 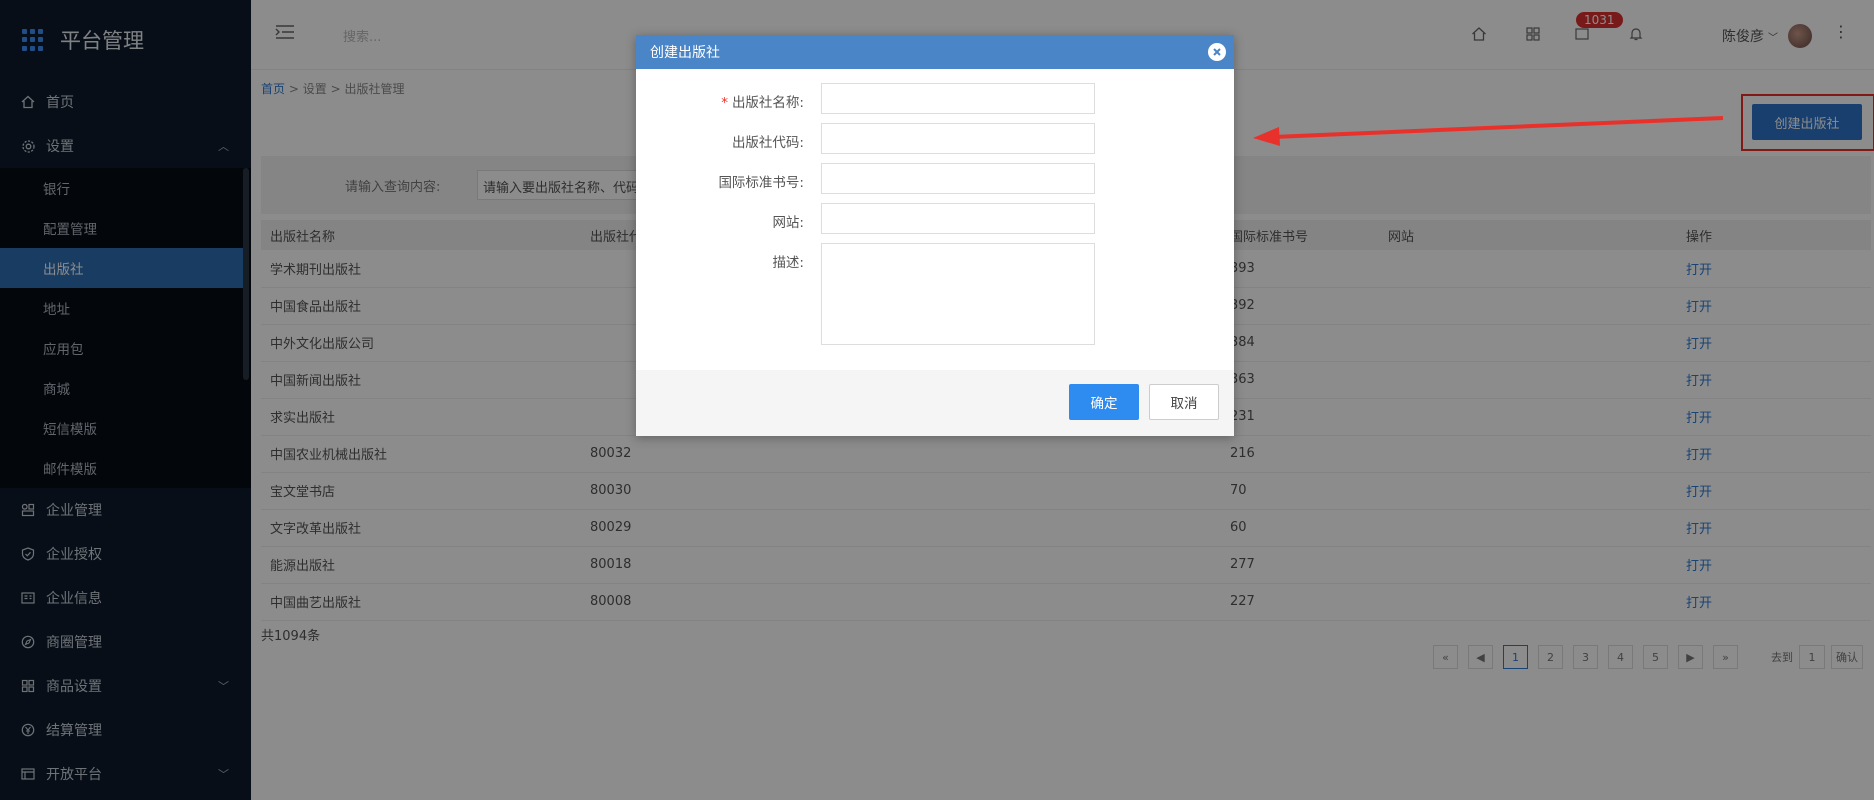 What do you see at coordinates (958, 98) in the screenshot?
I see `publisher-name-input` at bounding box center [958, 98].